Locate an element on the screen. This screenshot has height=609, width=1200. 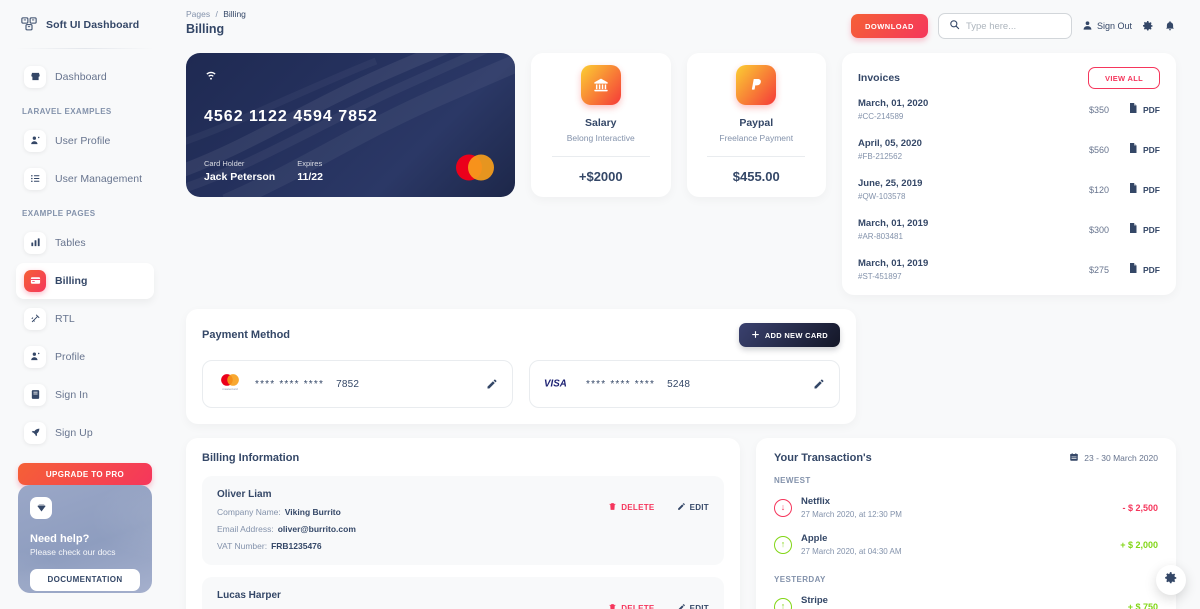
company-label: Company Name: is located at coordinates (249, 512).